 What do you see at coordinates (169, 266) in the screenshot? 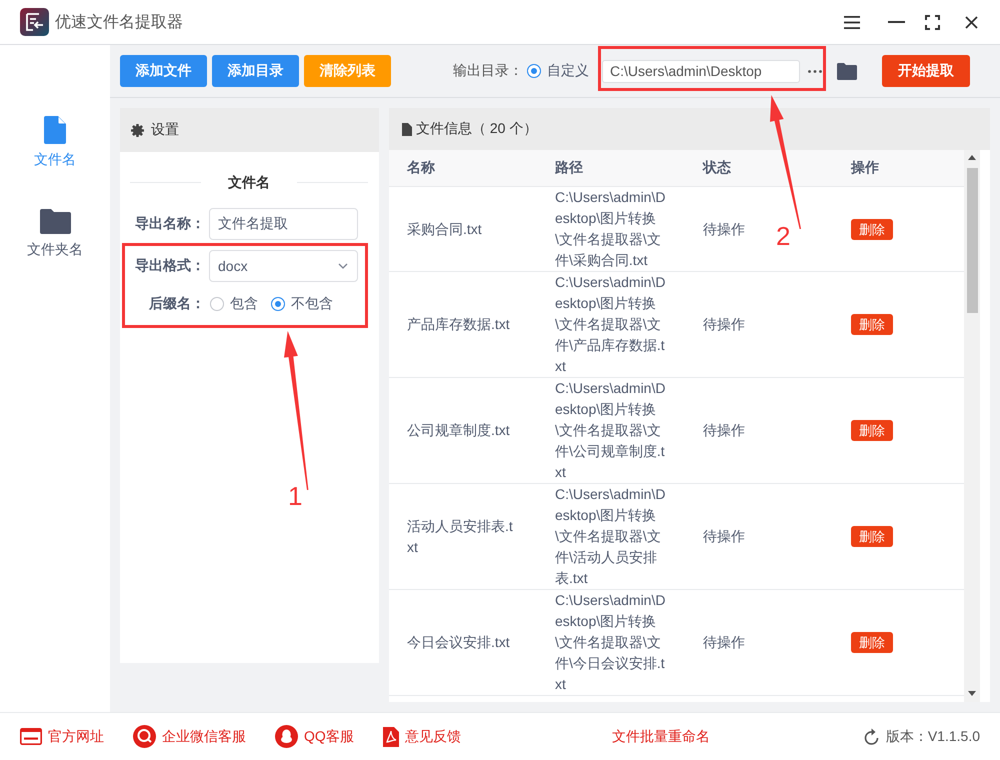
I see `field-label: 导出格式：` at bounding box center [169, 266].